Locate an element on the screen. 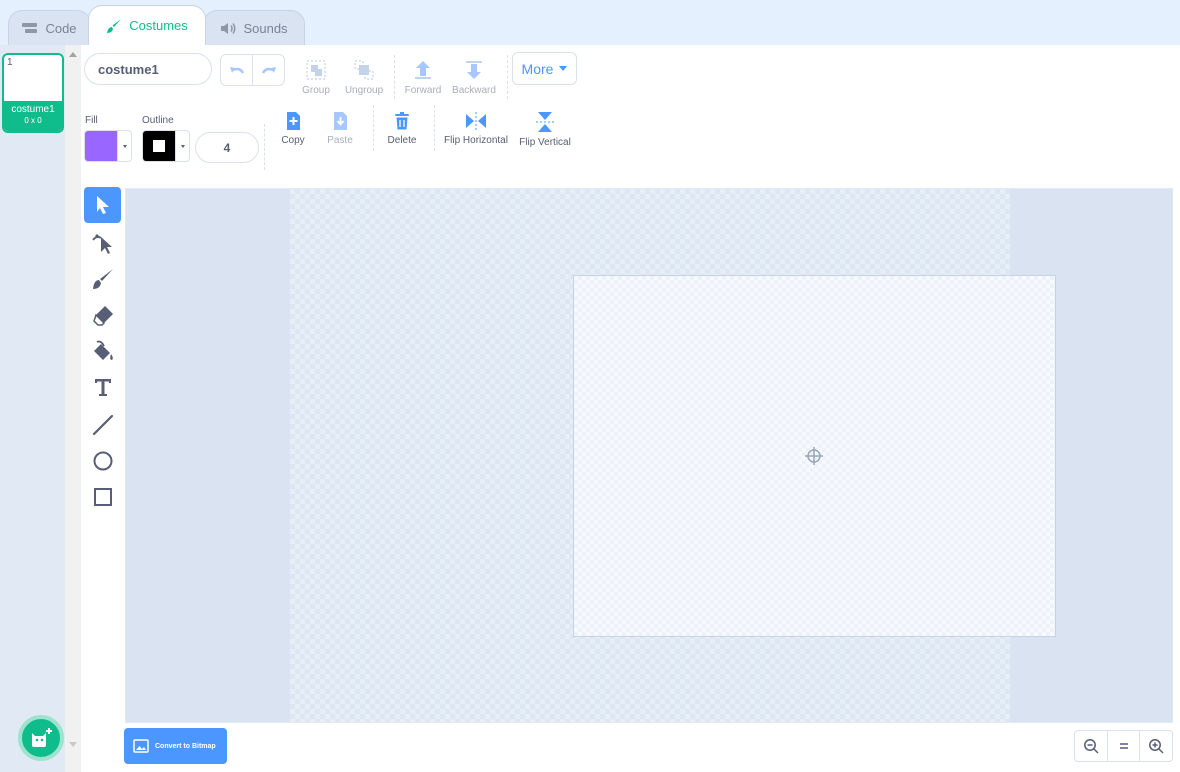 This screenshot has height=772, width=1180. zoom-reset-button is located at coordinates (1123, 746).